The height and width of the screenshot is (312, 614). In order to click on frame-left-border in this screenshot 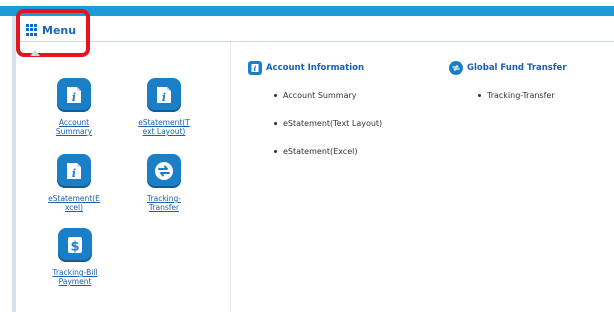, I will do `click(14, 164)`.